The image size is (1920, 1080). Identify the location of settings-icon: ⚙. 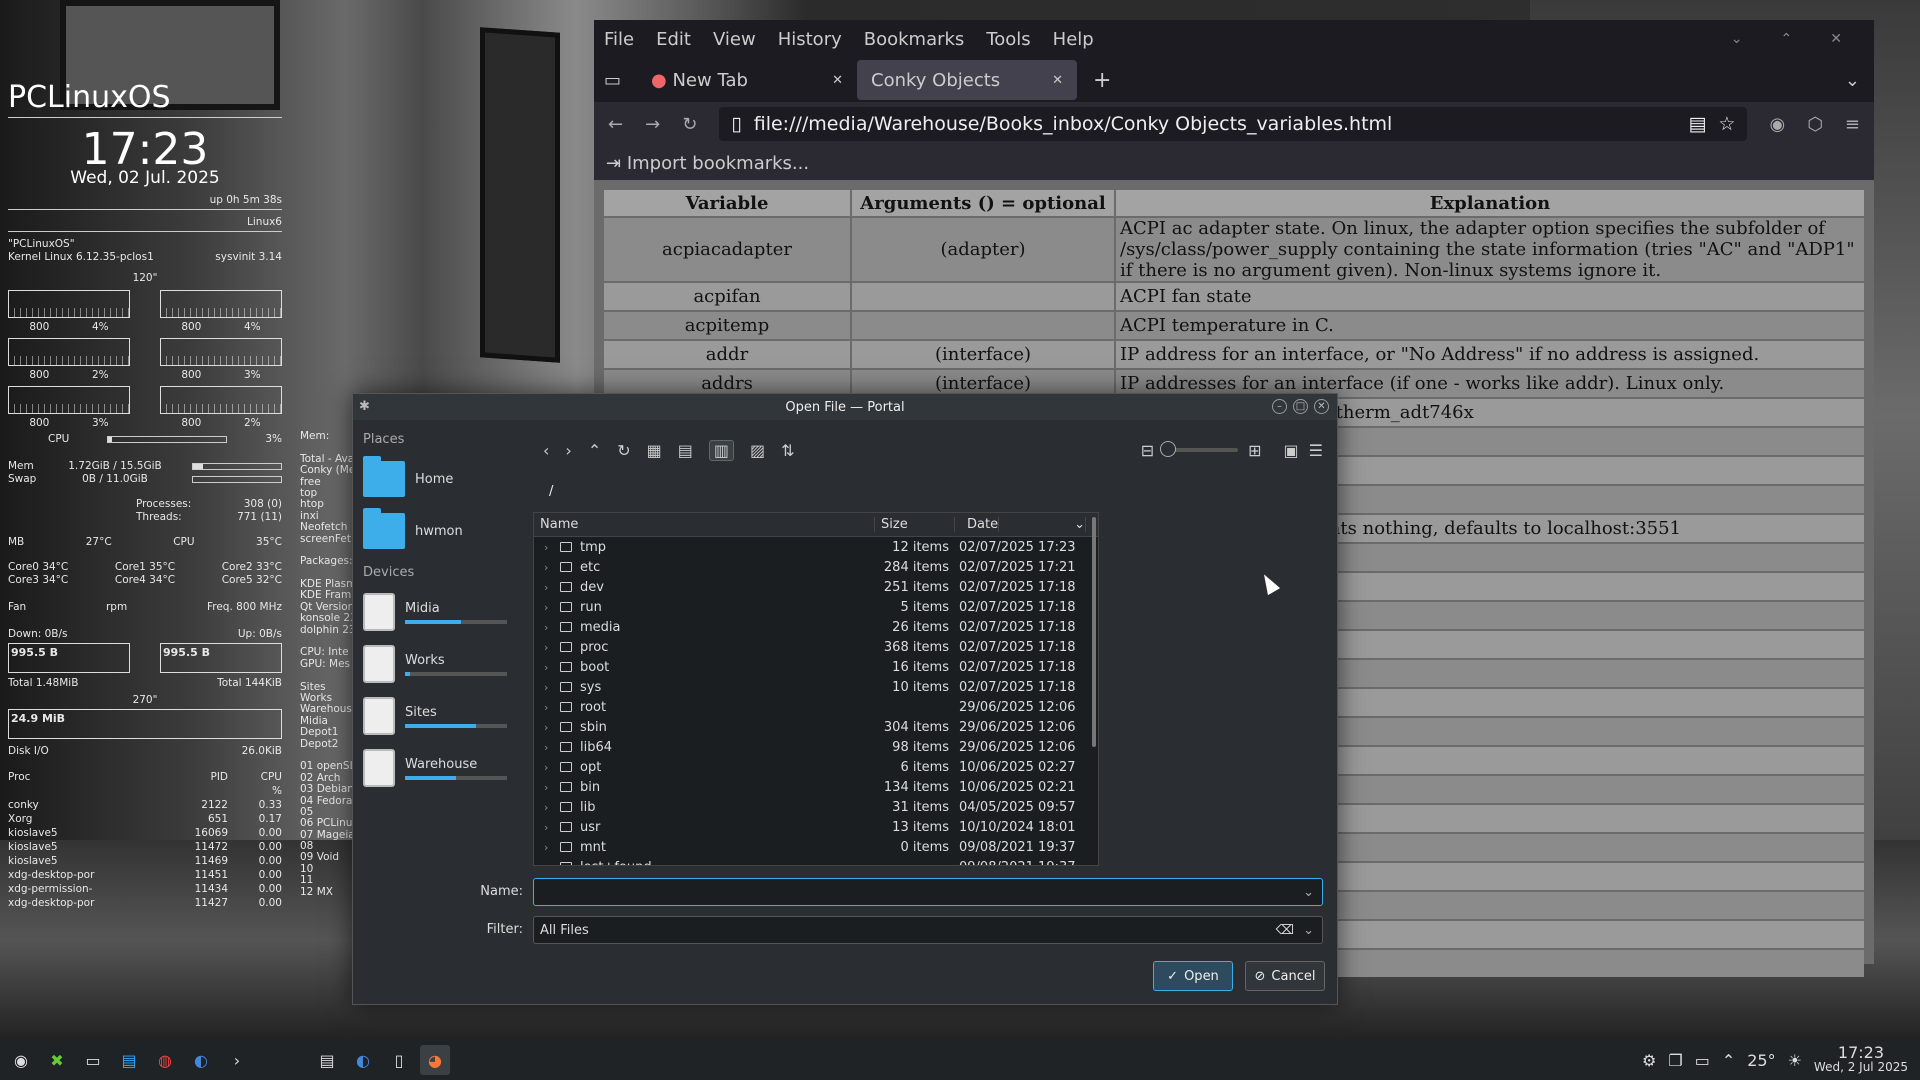
(1649, 1060).